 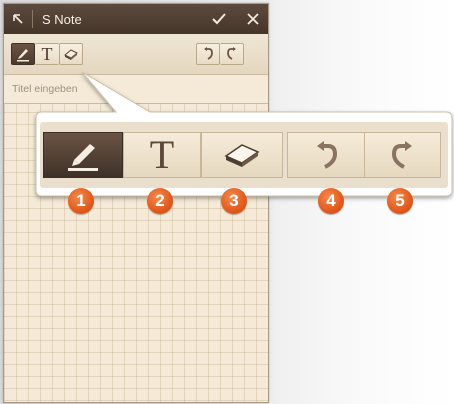 What do you see at coordinates (83, 157) in the screenshot?
I see `pen-icon` at bounding box center [83, 157].